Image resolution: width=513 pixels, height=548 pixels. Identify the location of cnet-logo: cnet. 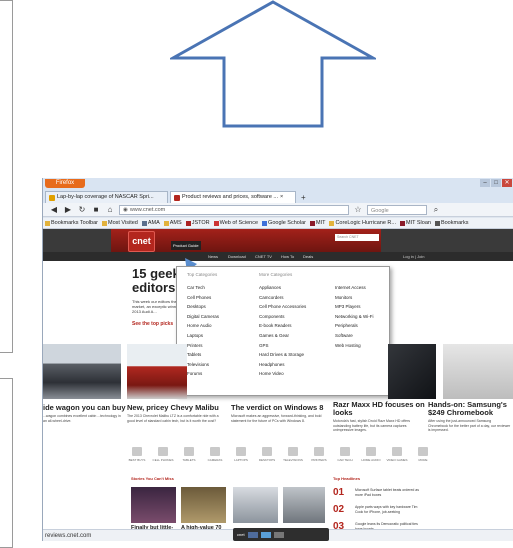
(141, 241).